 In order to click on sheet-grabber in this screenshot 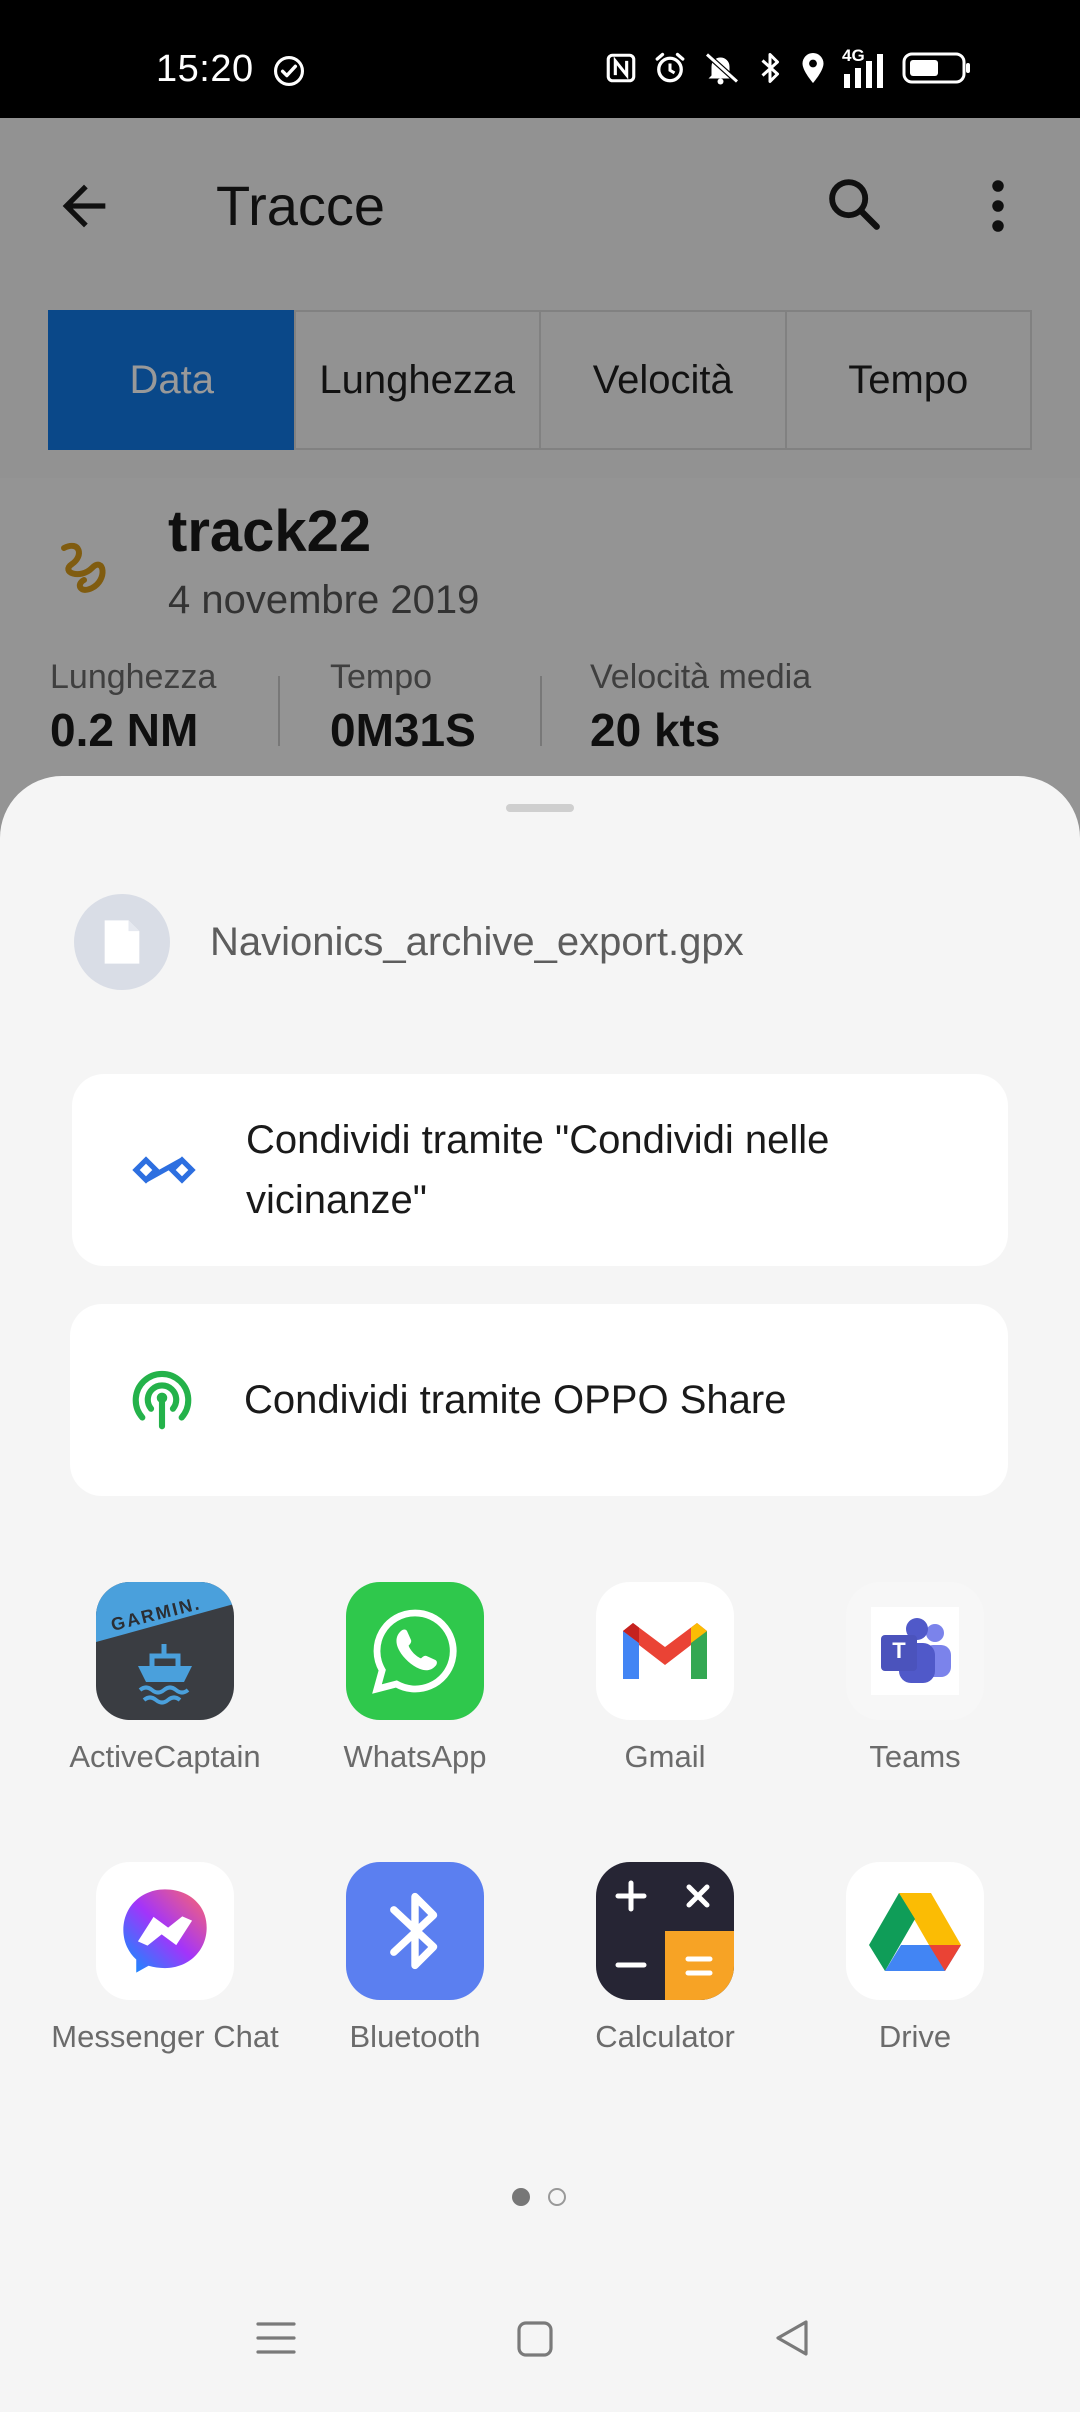, I will do `click(540, 808)`.